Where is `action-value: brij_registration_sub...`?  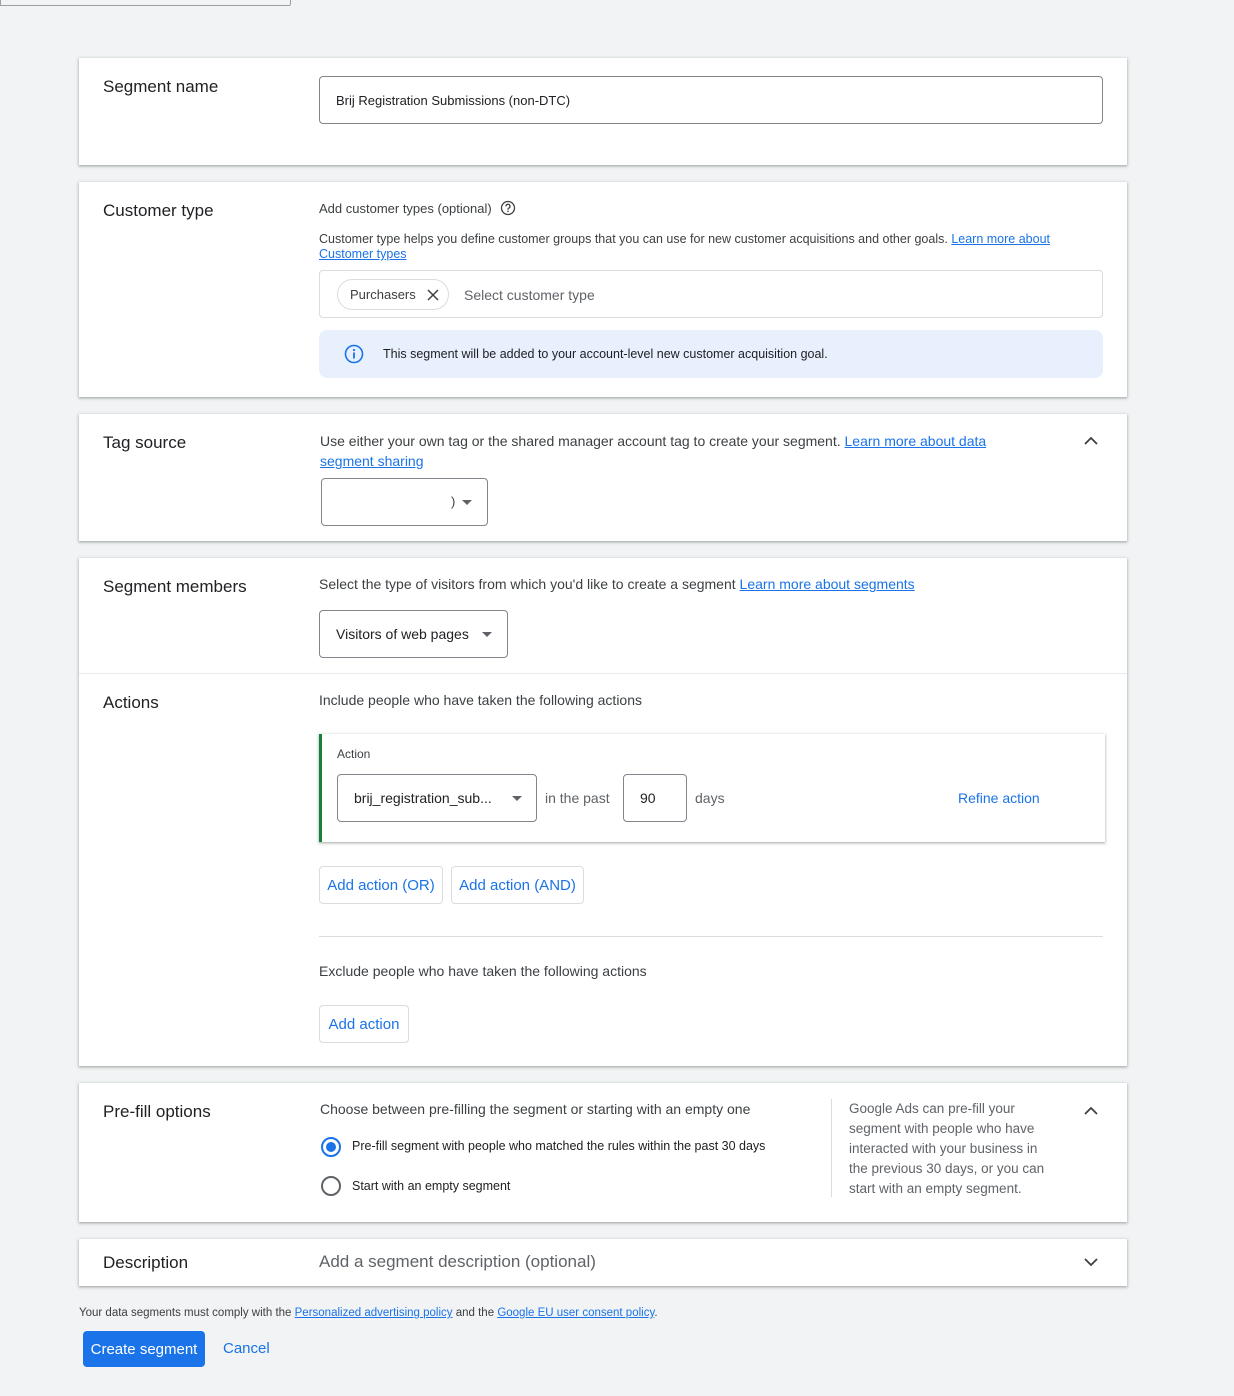 action-value: brij_registration_sub... is located at coordinates (423, 798).